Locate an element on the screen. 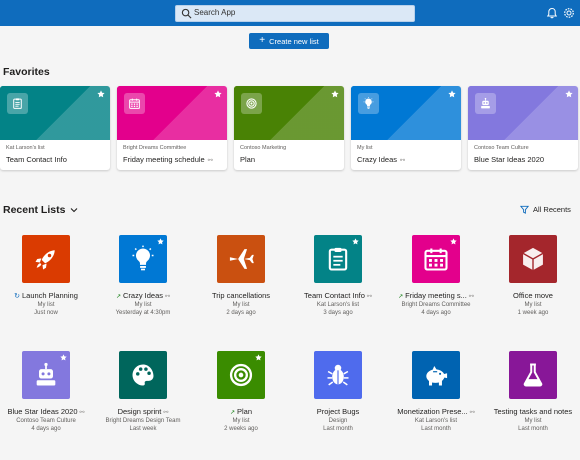  list-title: ↻ Launch Planning is located at coordinates (47, 295).